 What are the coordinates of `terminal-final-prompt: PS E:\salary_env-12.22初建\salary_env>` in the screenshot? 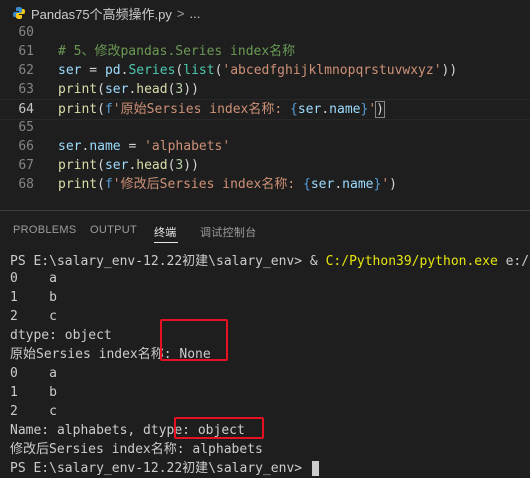 It's located at (164, 468).